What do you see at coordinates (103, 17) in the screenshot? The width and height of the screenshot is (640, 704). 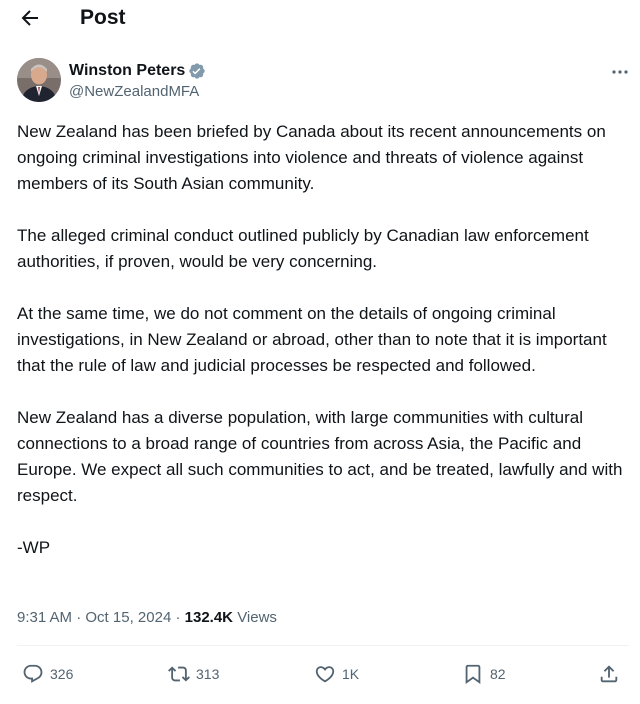 I see `page-title: Post` at bounding box center [103, 17].